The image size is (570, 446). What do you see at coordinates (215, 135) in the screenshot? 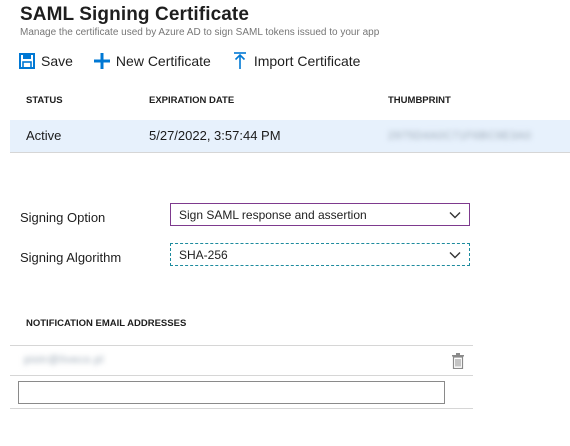
I see `expiration-cell: 5/27/2022, 3:57:44 PM` at bounding box center [215, 135].